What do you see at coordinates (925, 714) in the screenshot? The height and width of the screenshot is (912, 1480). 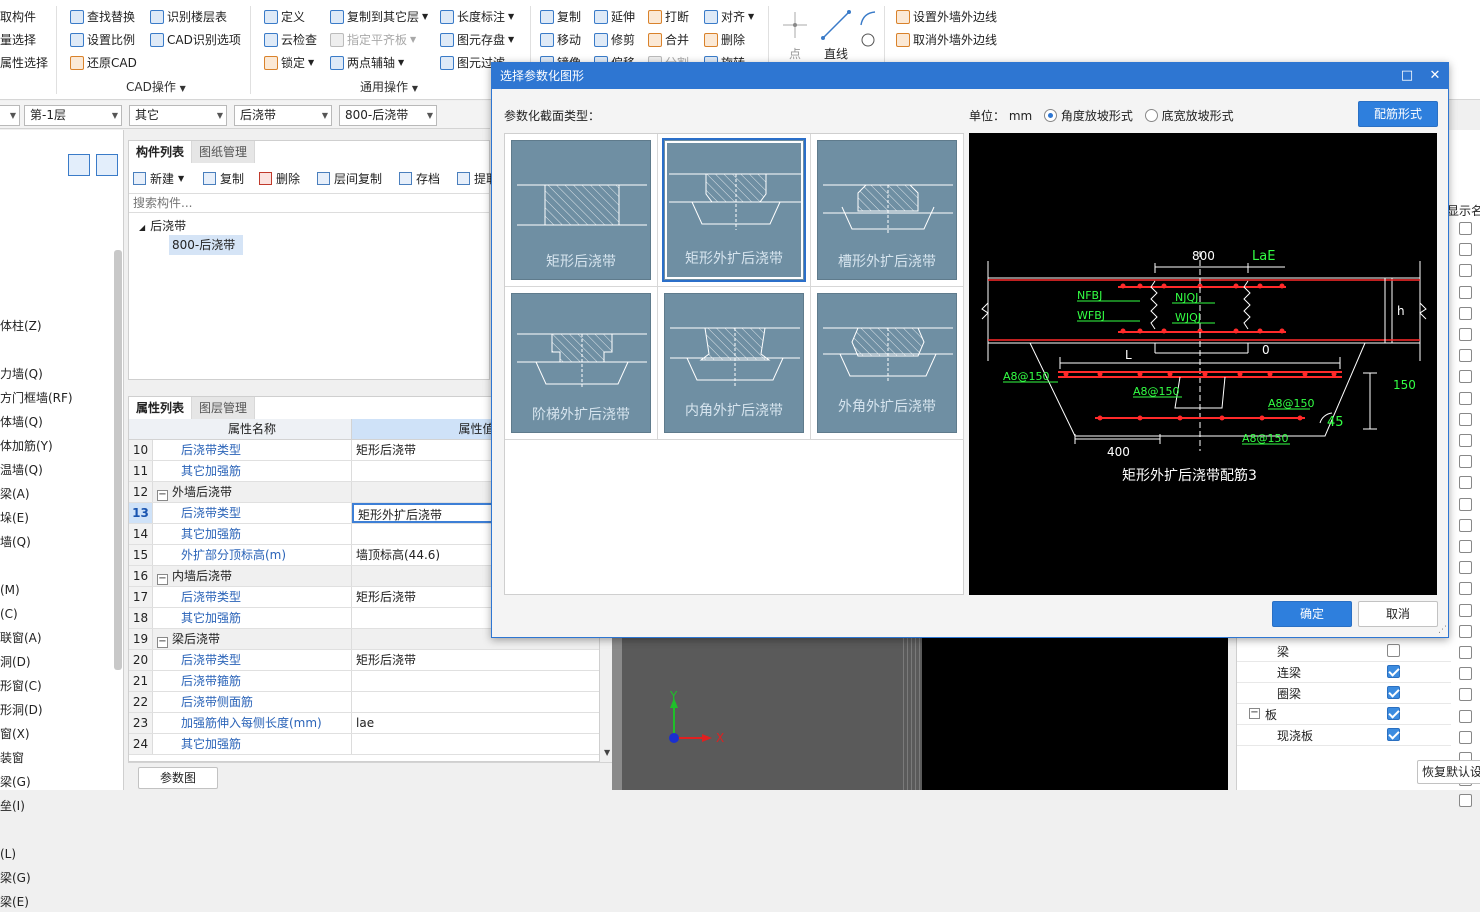 I see `drawing-canvas: Y X` at bounding box center [925, 714].